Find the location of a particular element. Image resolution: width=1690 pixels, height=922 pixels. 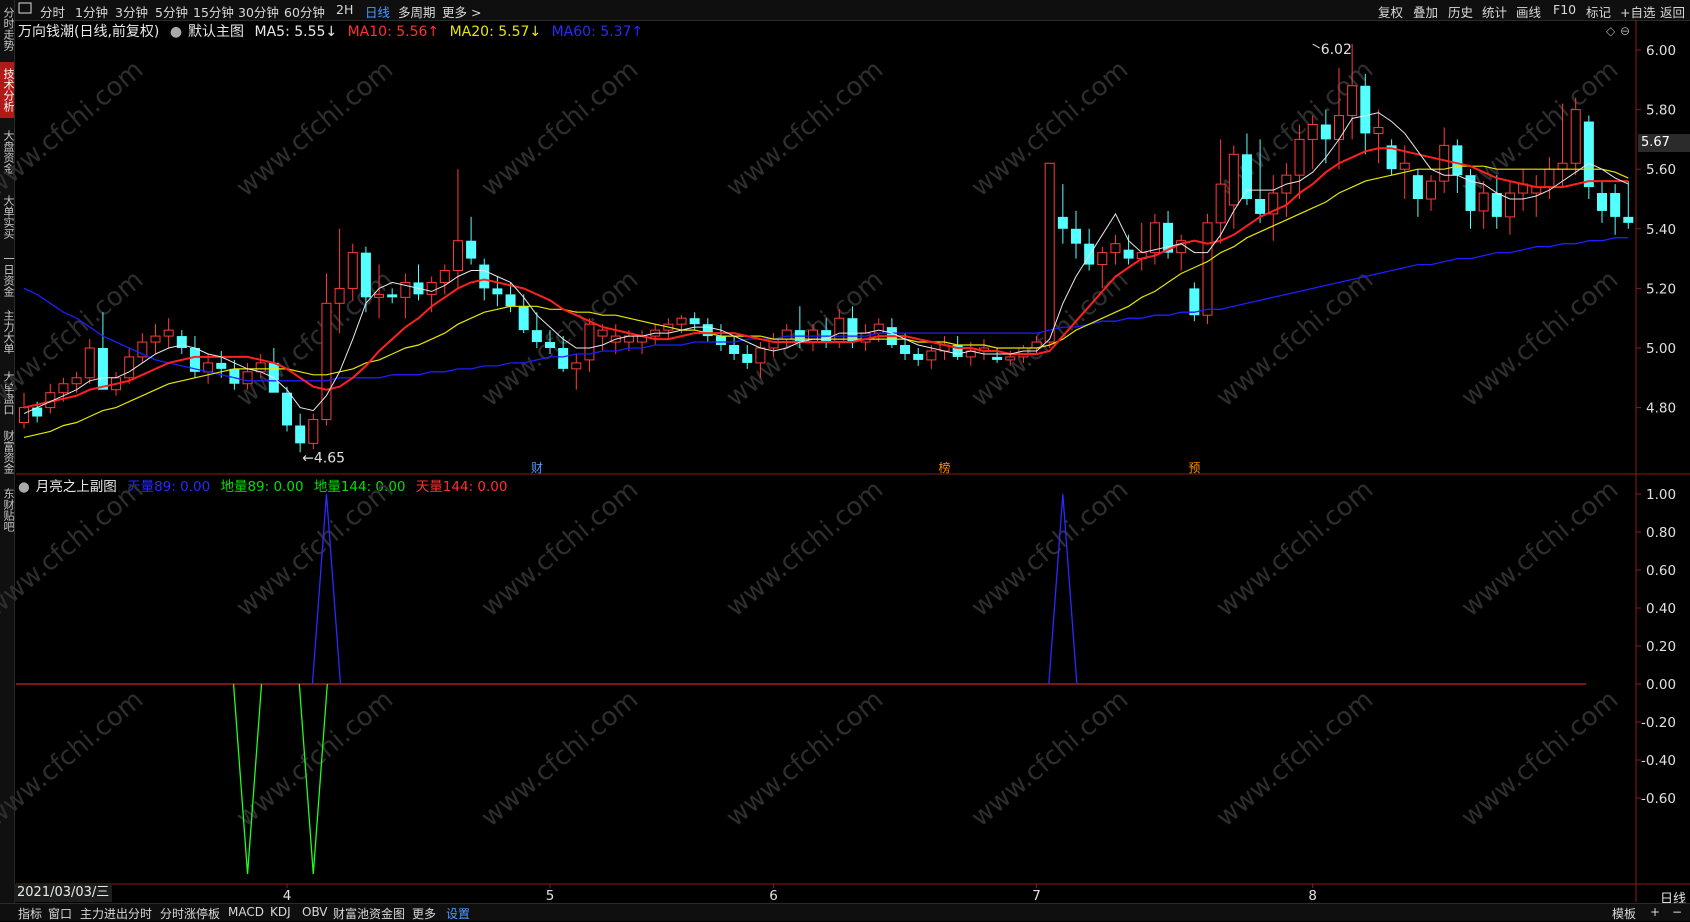

high-price-pointer is located at coordinates (1316, 46).